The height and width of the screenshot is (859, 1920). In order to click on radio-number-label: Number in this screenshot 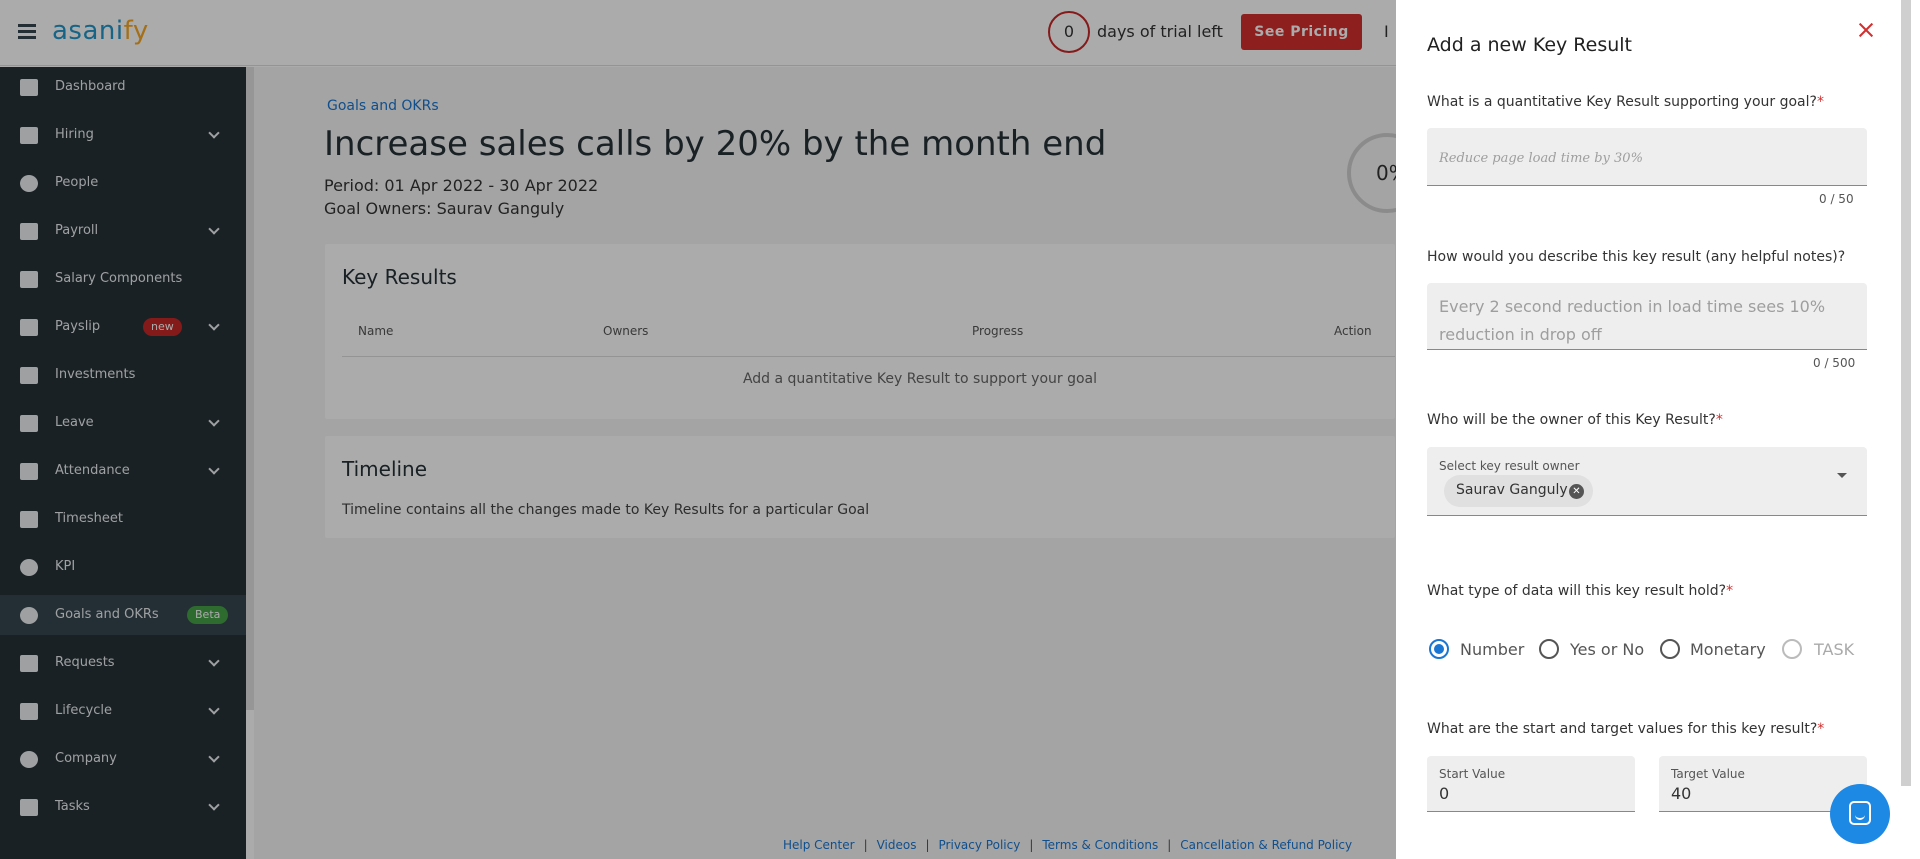, I will do `click(1492, 649)`.